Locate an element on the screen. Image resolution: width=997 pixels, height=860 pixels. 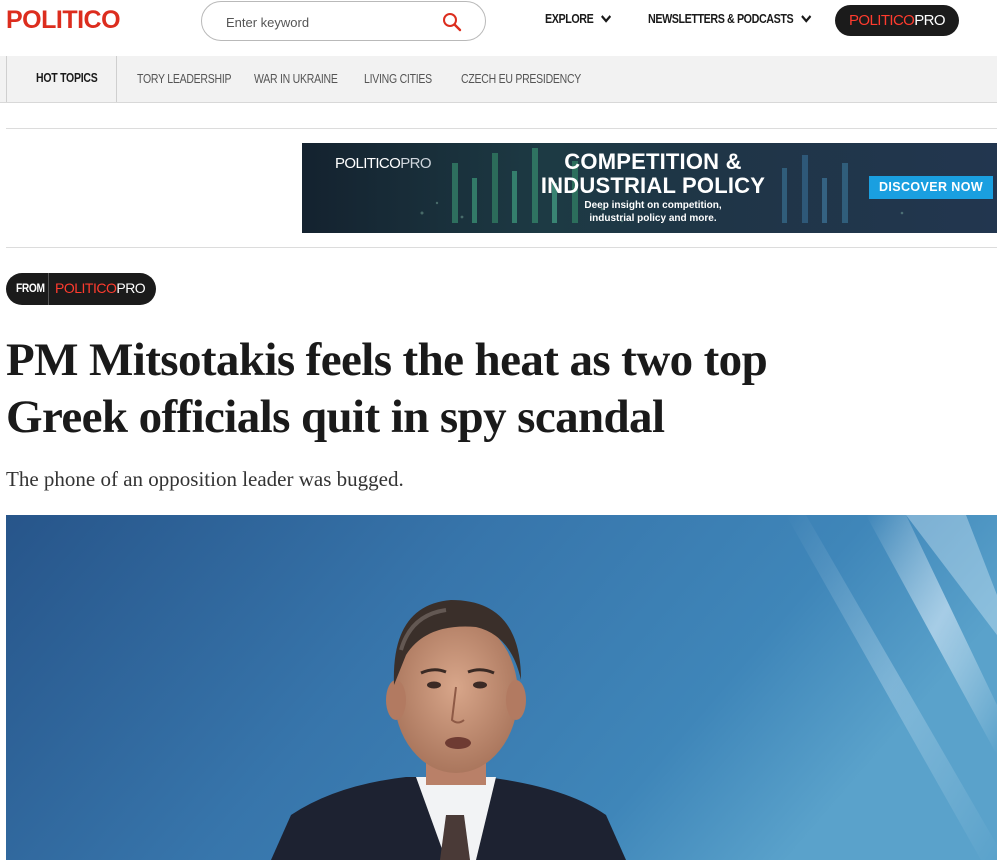
topics-left-edge is located at coordinates (6, 79).